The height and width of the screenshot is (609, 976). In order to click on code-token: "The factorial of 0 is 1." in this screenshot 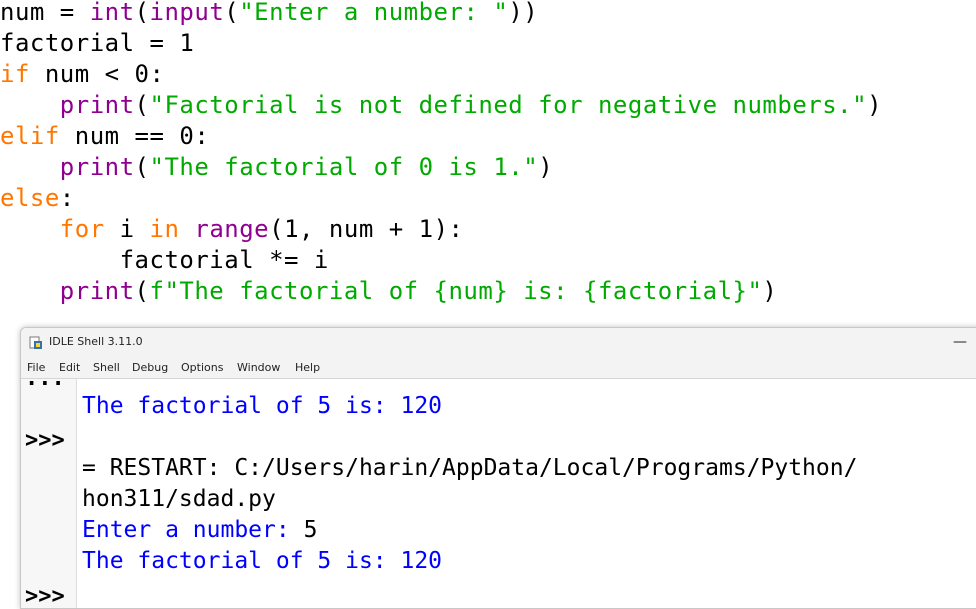, I will do `click(344, 167)`.